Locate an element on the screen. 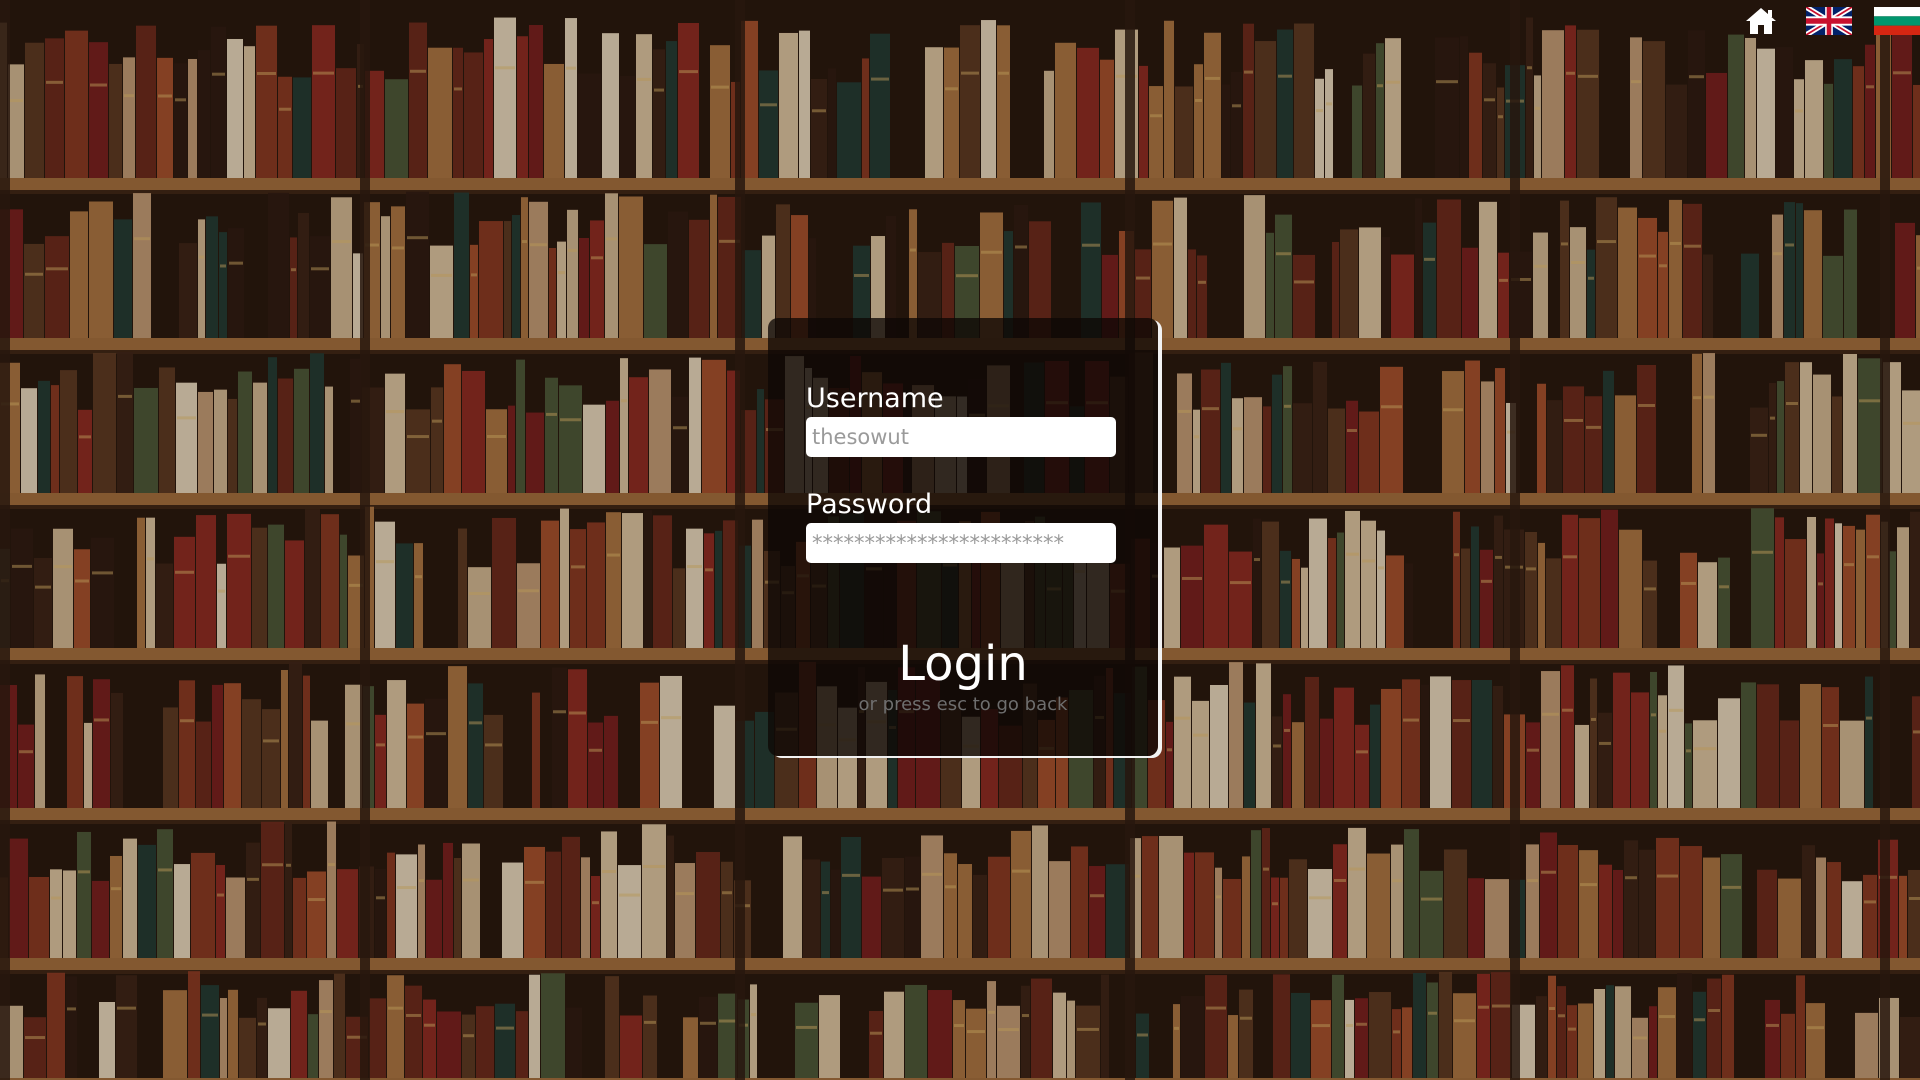 This screenshot has height=1080, width=1920. password-field is located at coordinates (961, 543).